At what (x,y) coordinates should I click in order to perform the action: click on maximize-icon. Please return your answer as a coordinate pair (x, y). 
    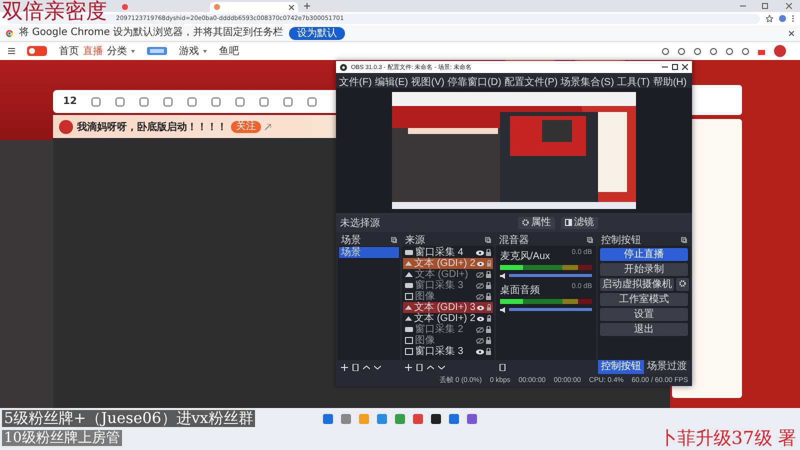
    Looking at the image, I should click on (675, 67).